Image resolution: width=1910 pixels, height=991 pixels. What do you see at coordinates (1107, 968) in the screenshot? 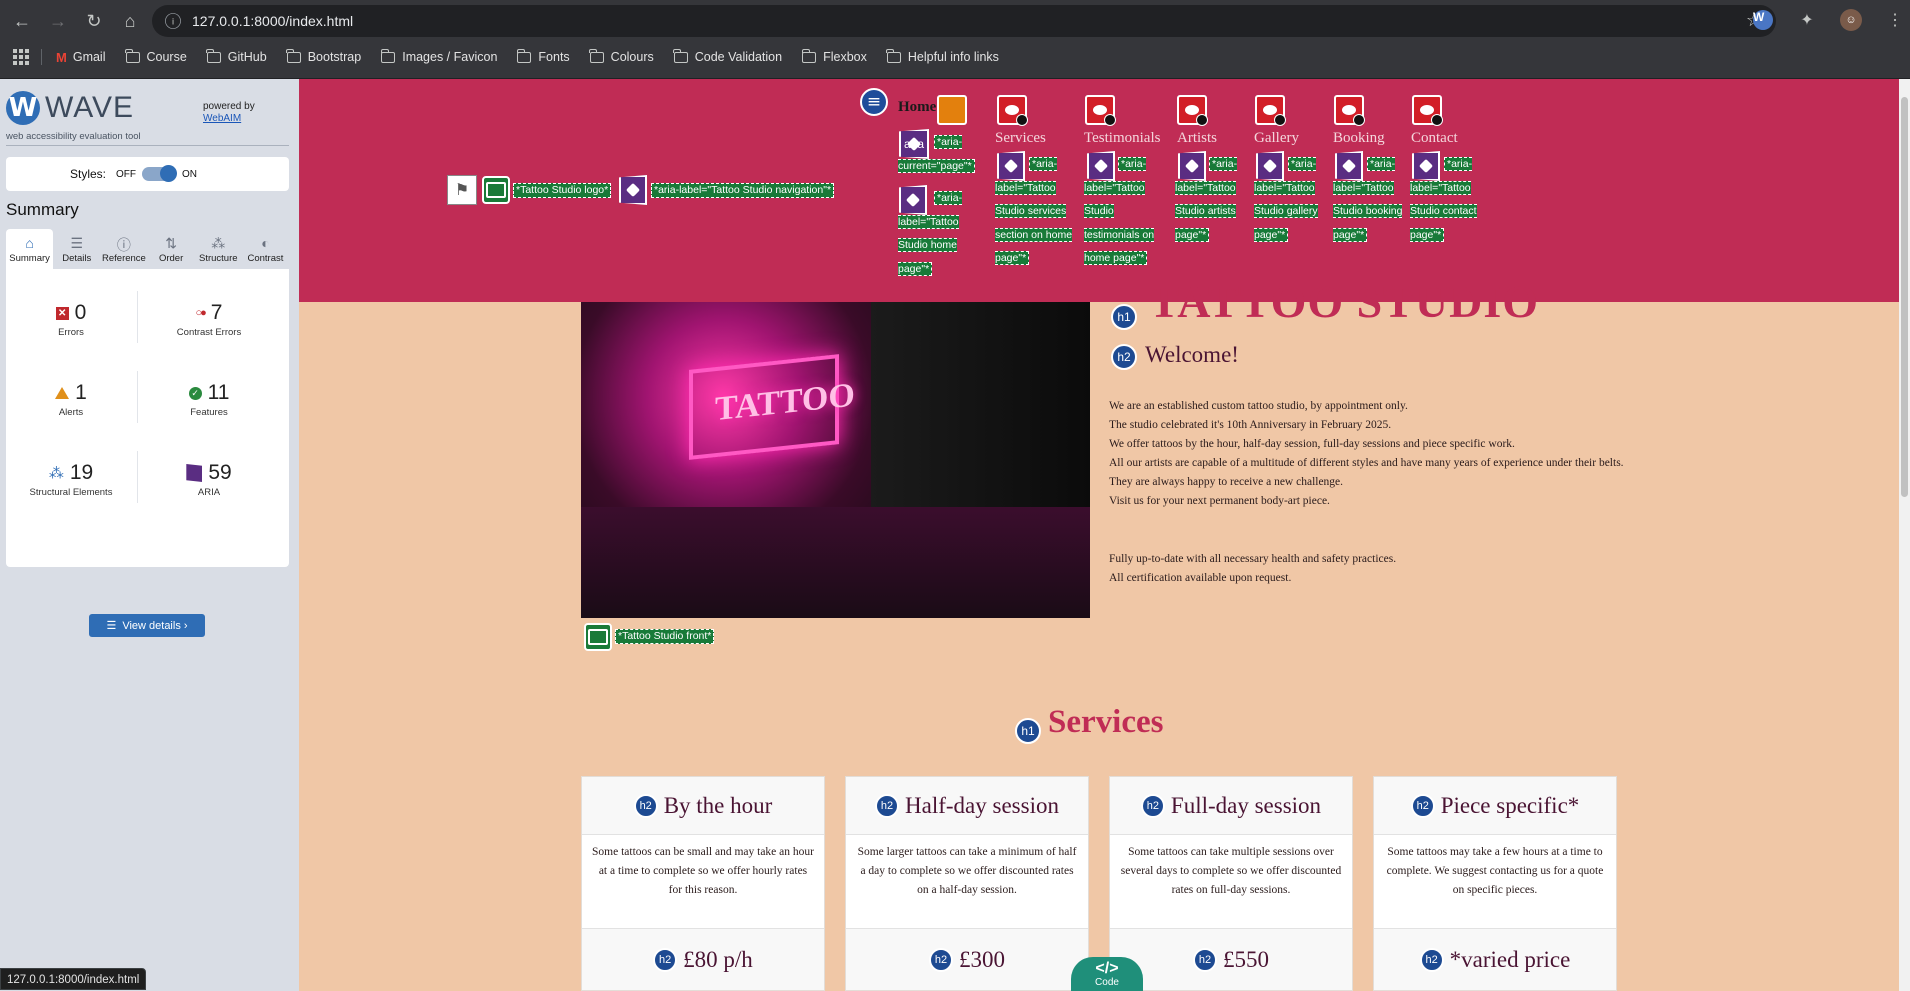
I see `code-icon: </>` at bounding box center [1107, 968].